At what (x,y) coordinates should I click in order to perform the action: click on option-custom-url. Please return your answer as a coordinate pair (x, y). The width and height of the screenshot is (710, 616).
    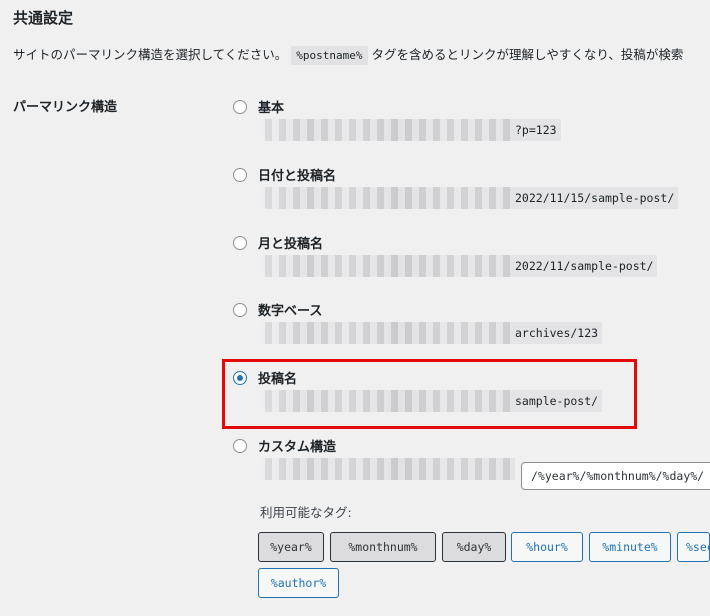
    Looking at the image, I should click on (386, 469).